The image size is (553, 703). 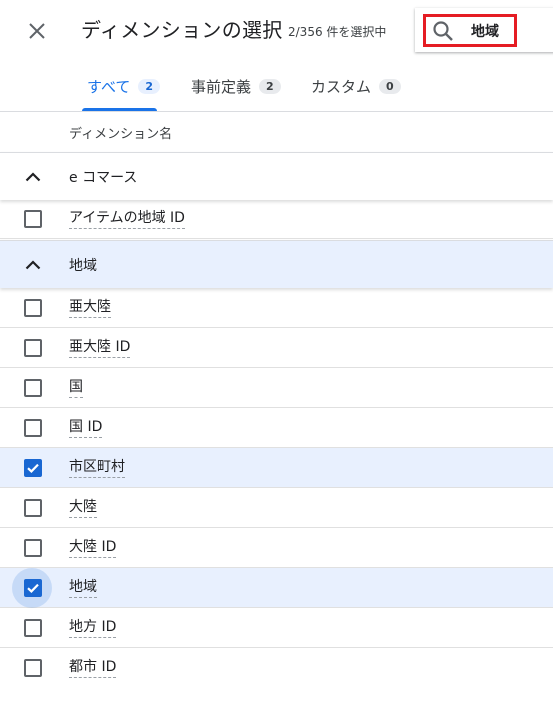 I want to click on tab-custom: カスタム 0, so click(x=356, y=86).